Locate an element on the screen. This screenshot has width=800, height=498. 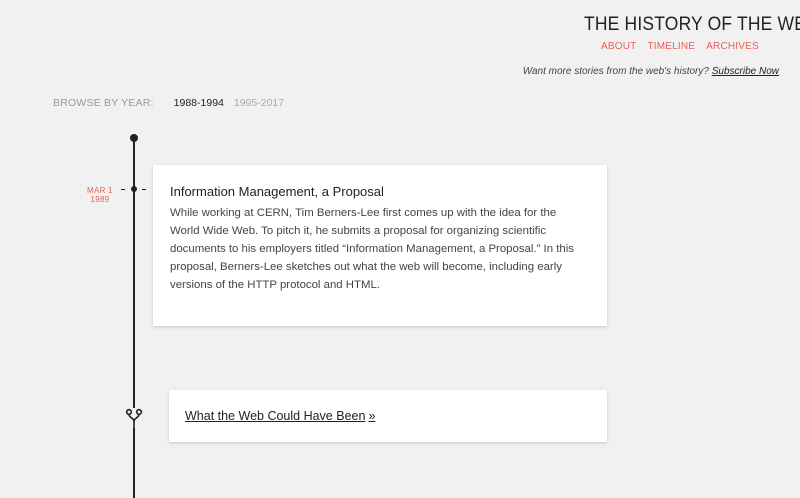
year-range-1995-2017: 1995-2017 is located at coordinates (259, 103).